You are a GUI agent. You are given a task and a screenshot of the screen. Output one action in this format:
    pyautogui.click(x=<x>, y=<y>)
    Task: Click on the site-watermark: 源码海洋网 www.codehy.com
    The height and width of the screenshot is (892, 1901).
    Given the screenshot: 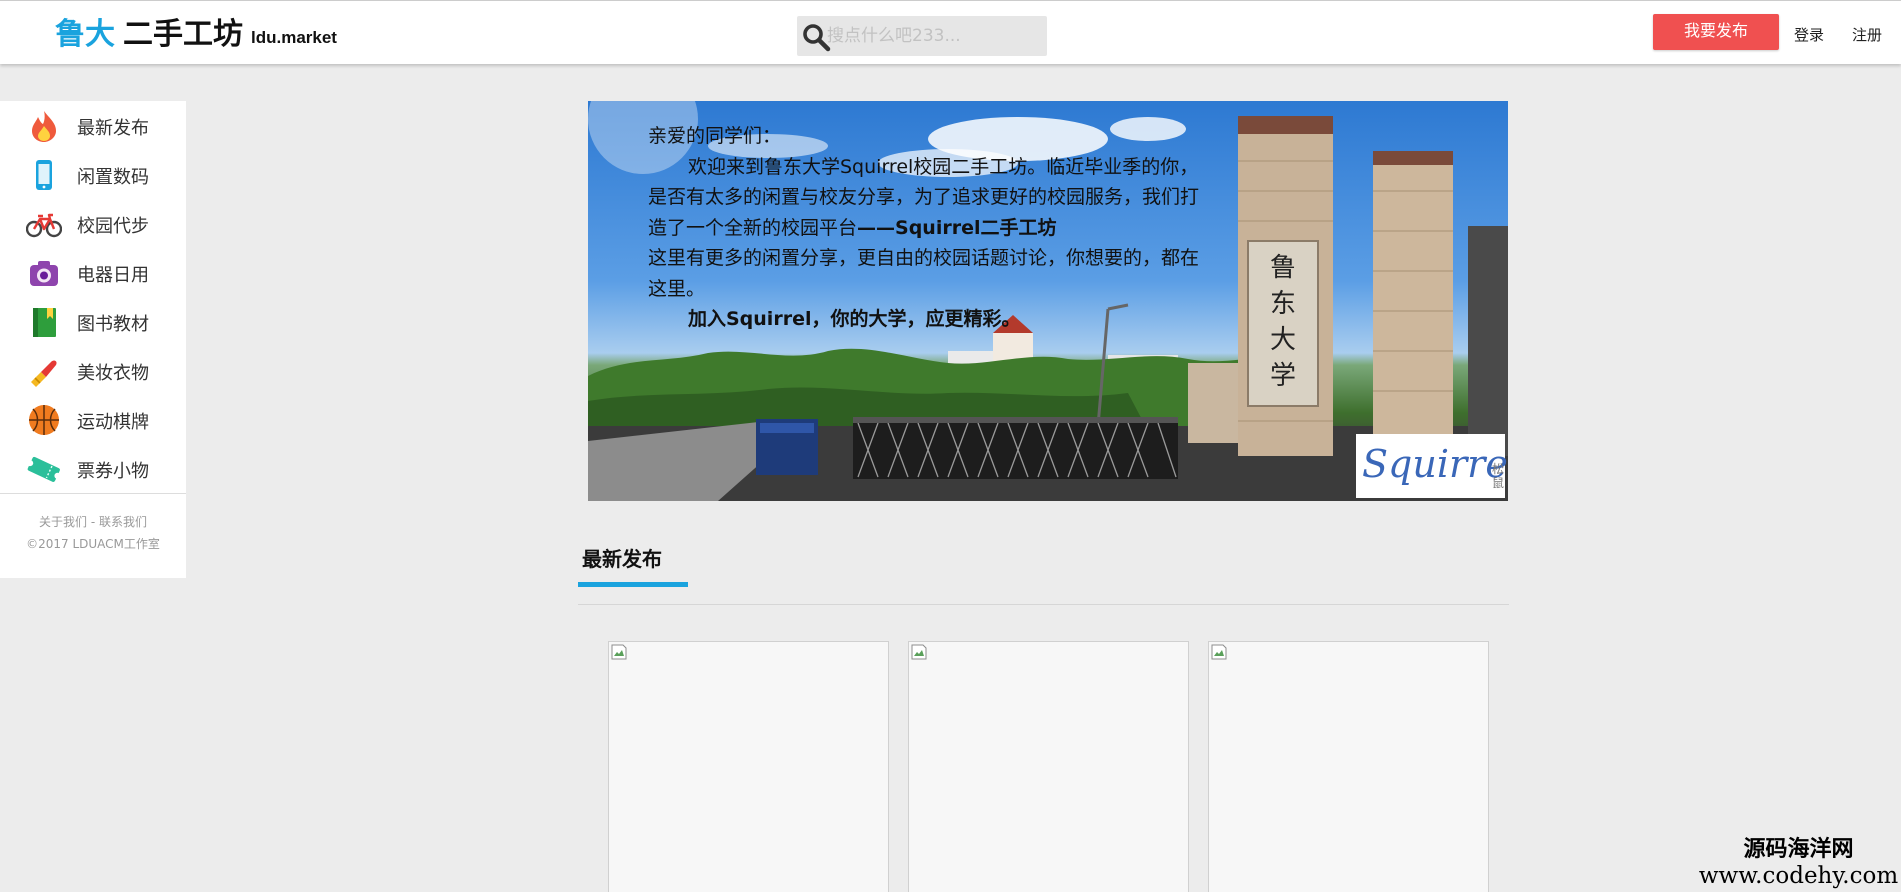 What is the action you would take?
    pyautogui.click(x=1798, y=863)
    